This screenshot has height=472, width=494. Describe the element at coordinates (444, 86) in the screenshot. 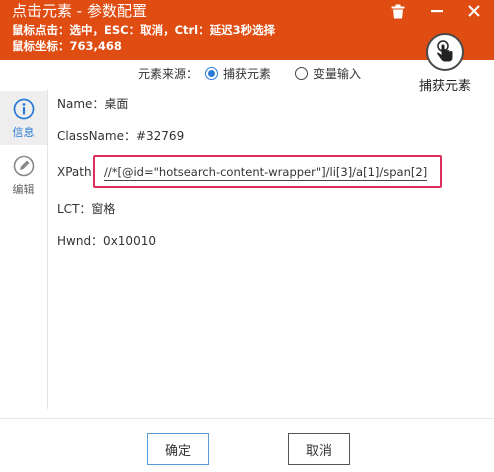

I see `capture-element-label: 捕获元素` at that location.